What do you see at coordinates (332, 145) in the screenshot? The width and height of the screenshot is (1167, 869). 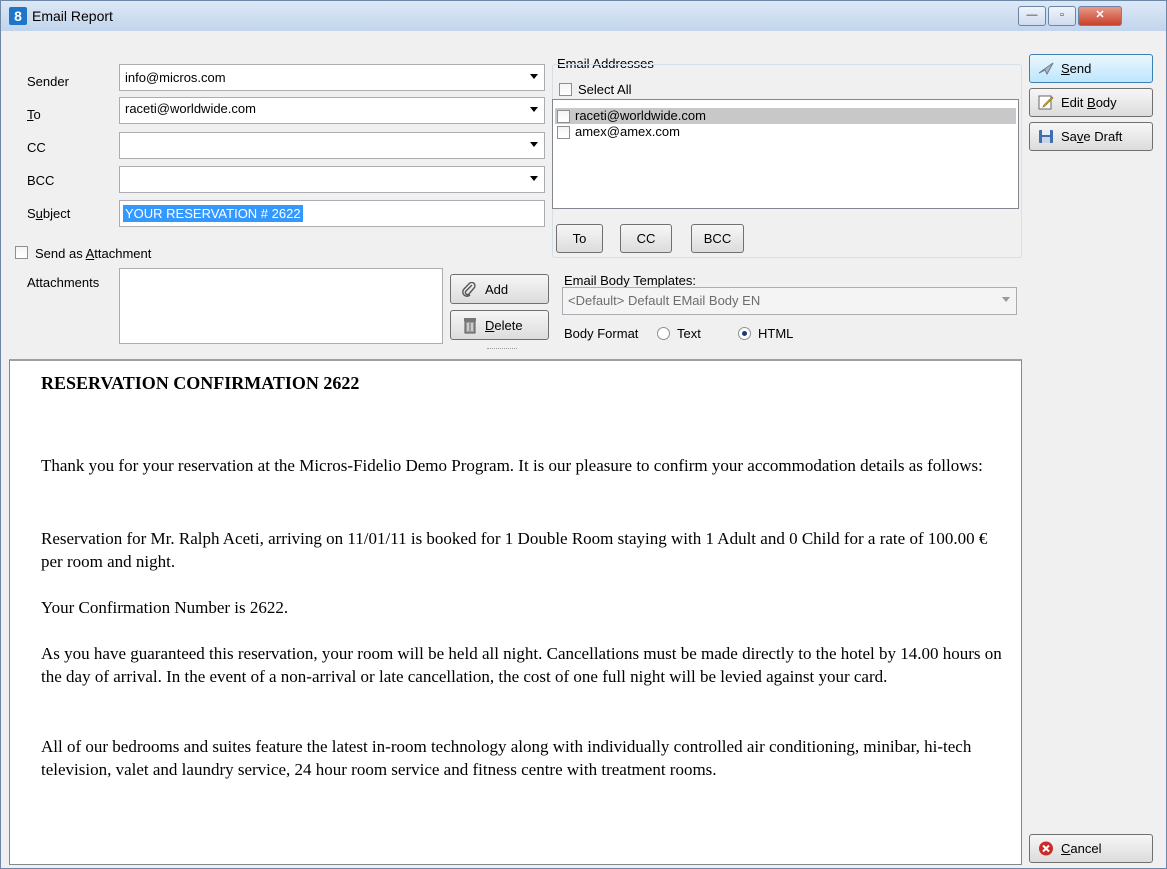 I see `cc-combo` at bounding box center [332, 145].